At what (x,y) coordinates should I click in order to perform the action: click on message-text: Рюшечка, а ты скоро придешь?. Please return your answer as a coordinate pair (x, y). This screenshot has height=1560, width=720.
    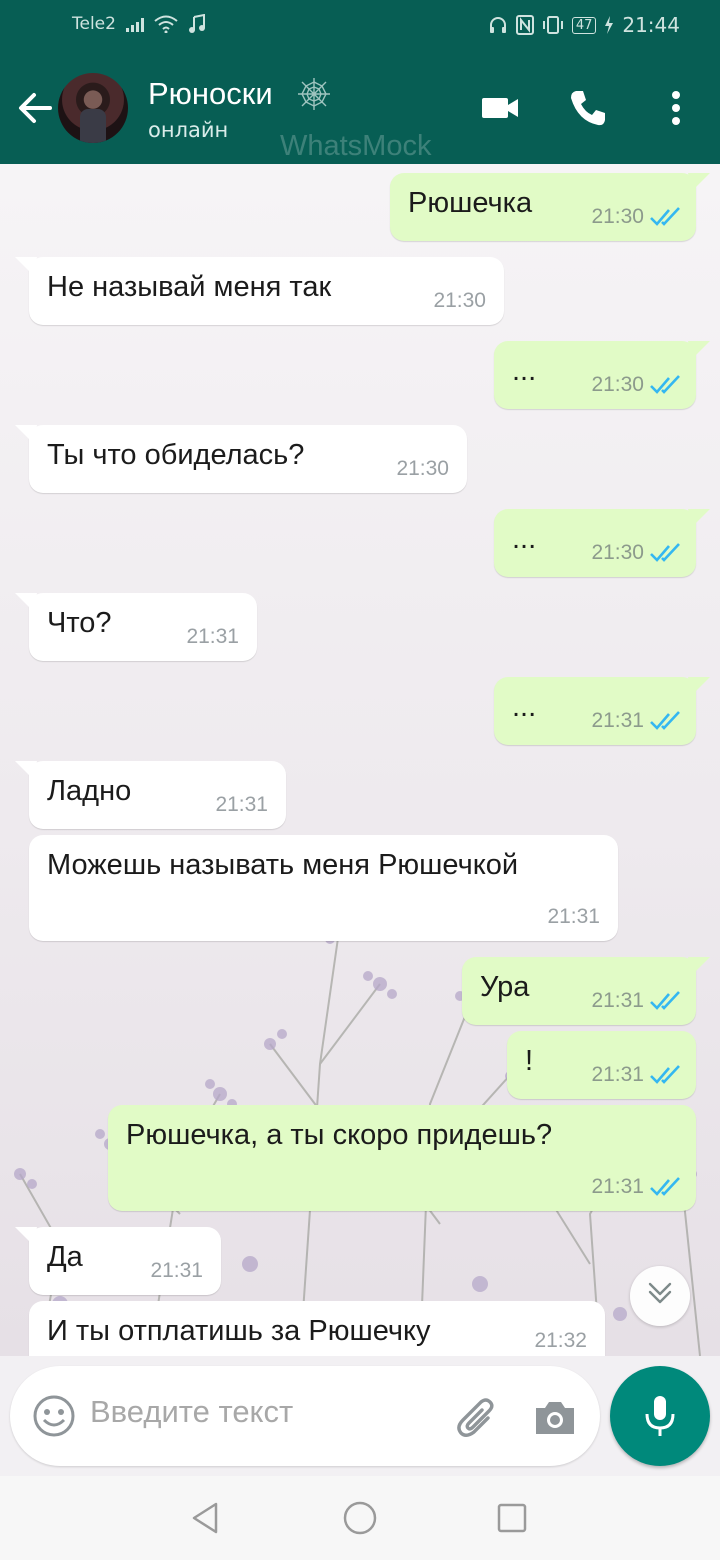
    Looking at the image, I should click on (339, 1135).